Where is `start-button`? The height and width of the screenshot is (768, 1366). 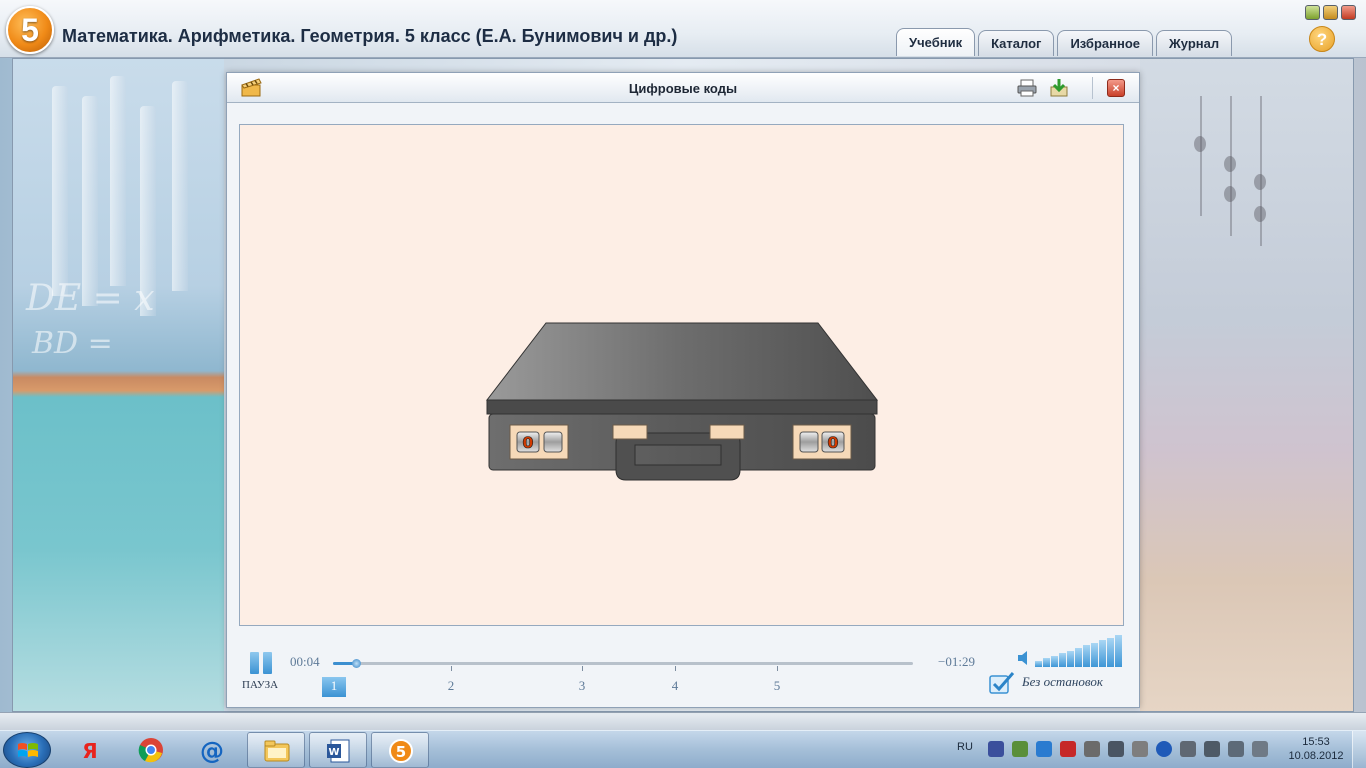
start-button is located at coordinates (27, 750).